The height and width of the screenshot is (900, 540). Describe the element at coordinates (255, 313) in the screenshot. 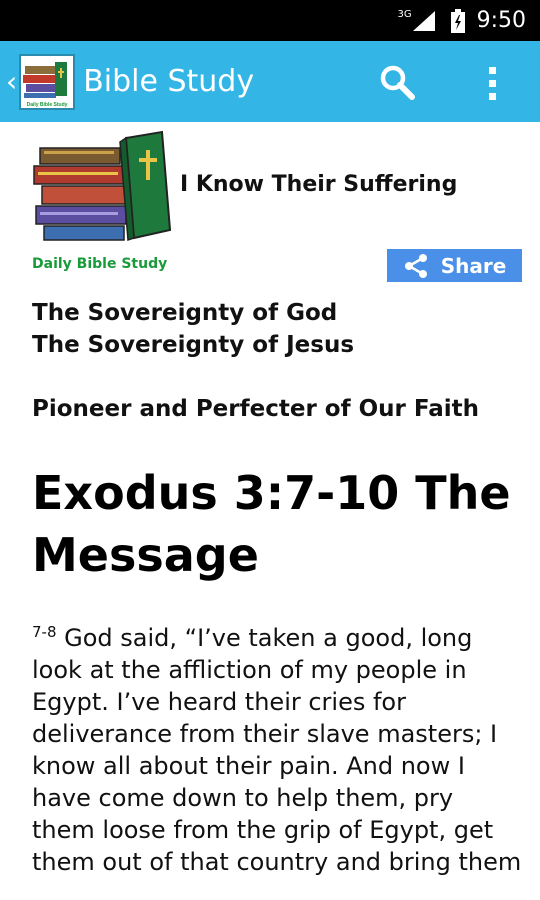

I see `link-sovereignty-of-god: The Sovereignty of God` at that location.